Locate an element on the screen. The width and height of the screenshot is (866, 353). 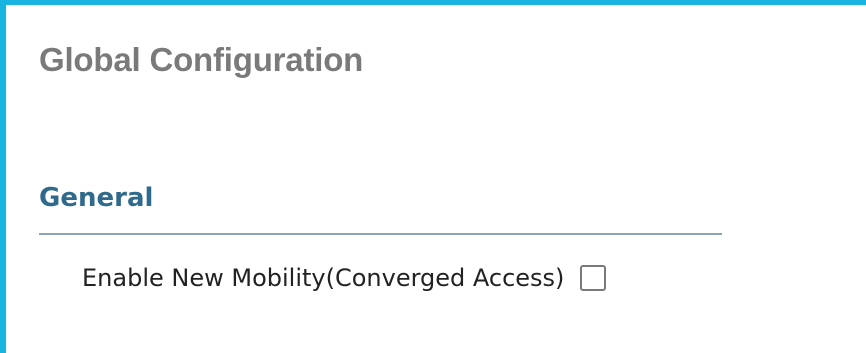
section-title-general: General is located at coordinates (96, 198).